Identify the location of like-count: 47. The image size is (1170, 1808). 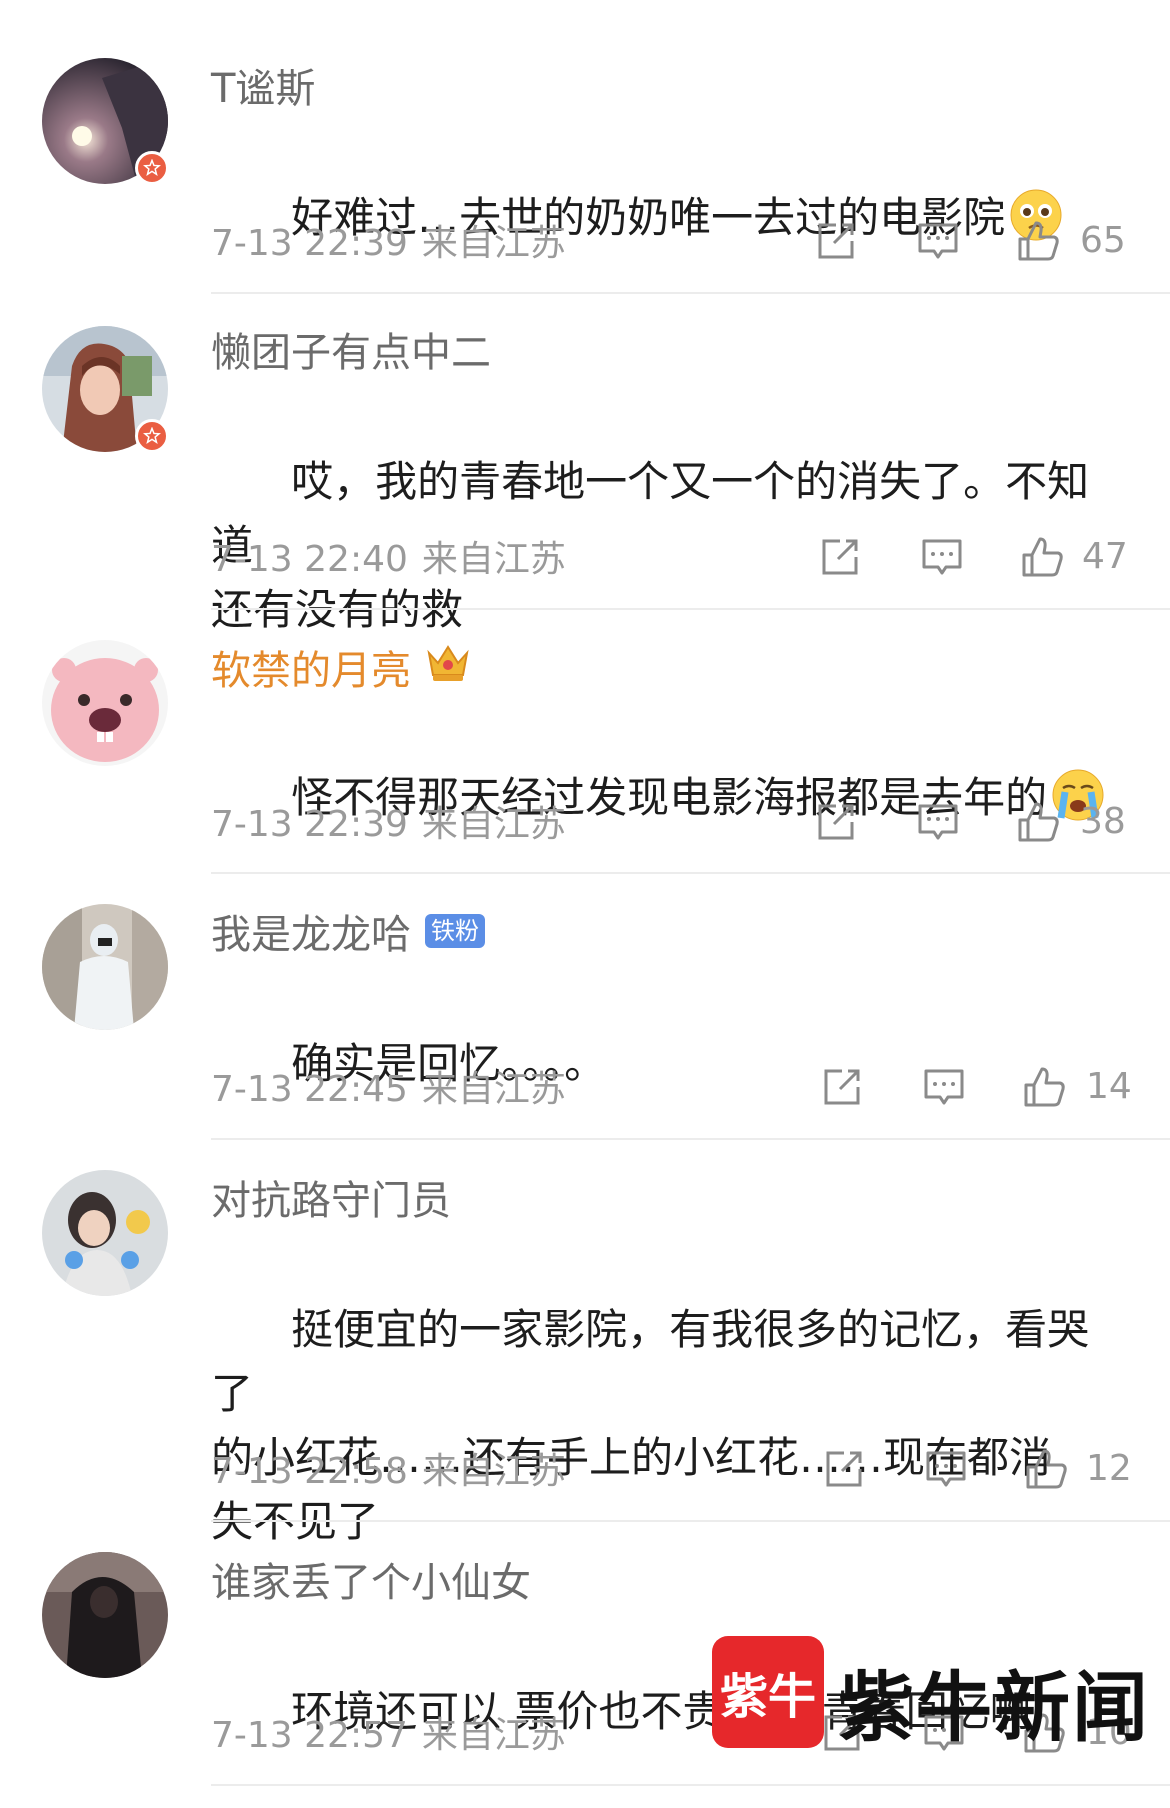
(1105, 556).